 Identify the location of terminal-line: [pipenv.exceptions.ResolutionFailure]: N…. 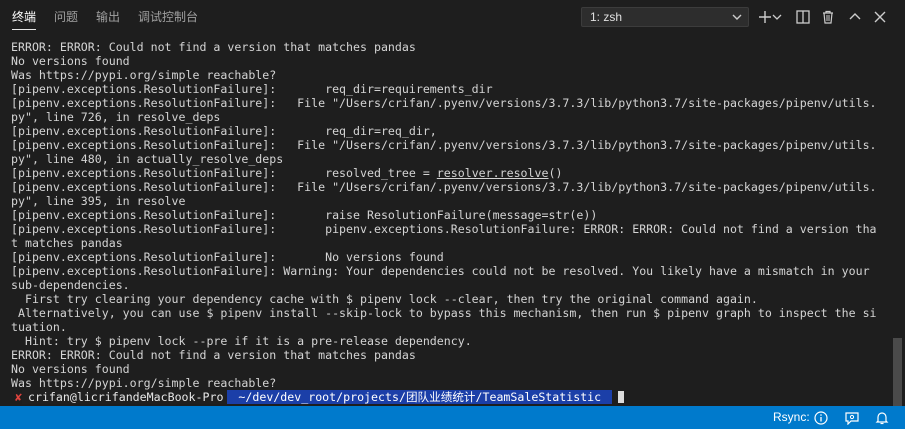
(227, 257).